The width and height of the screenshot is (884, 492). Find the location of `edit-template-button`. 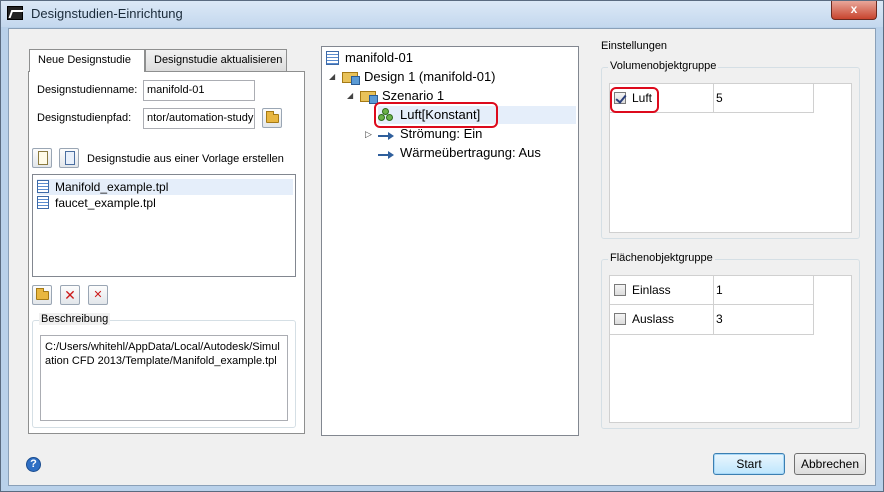

edit-template-button is located at coordinates (69, 158).